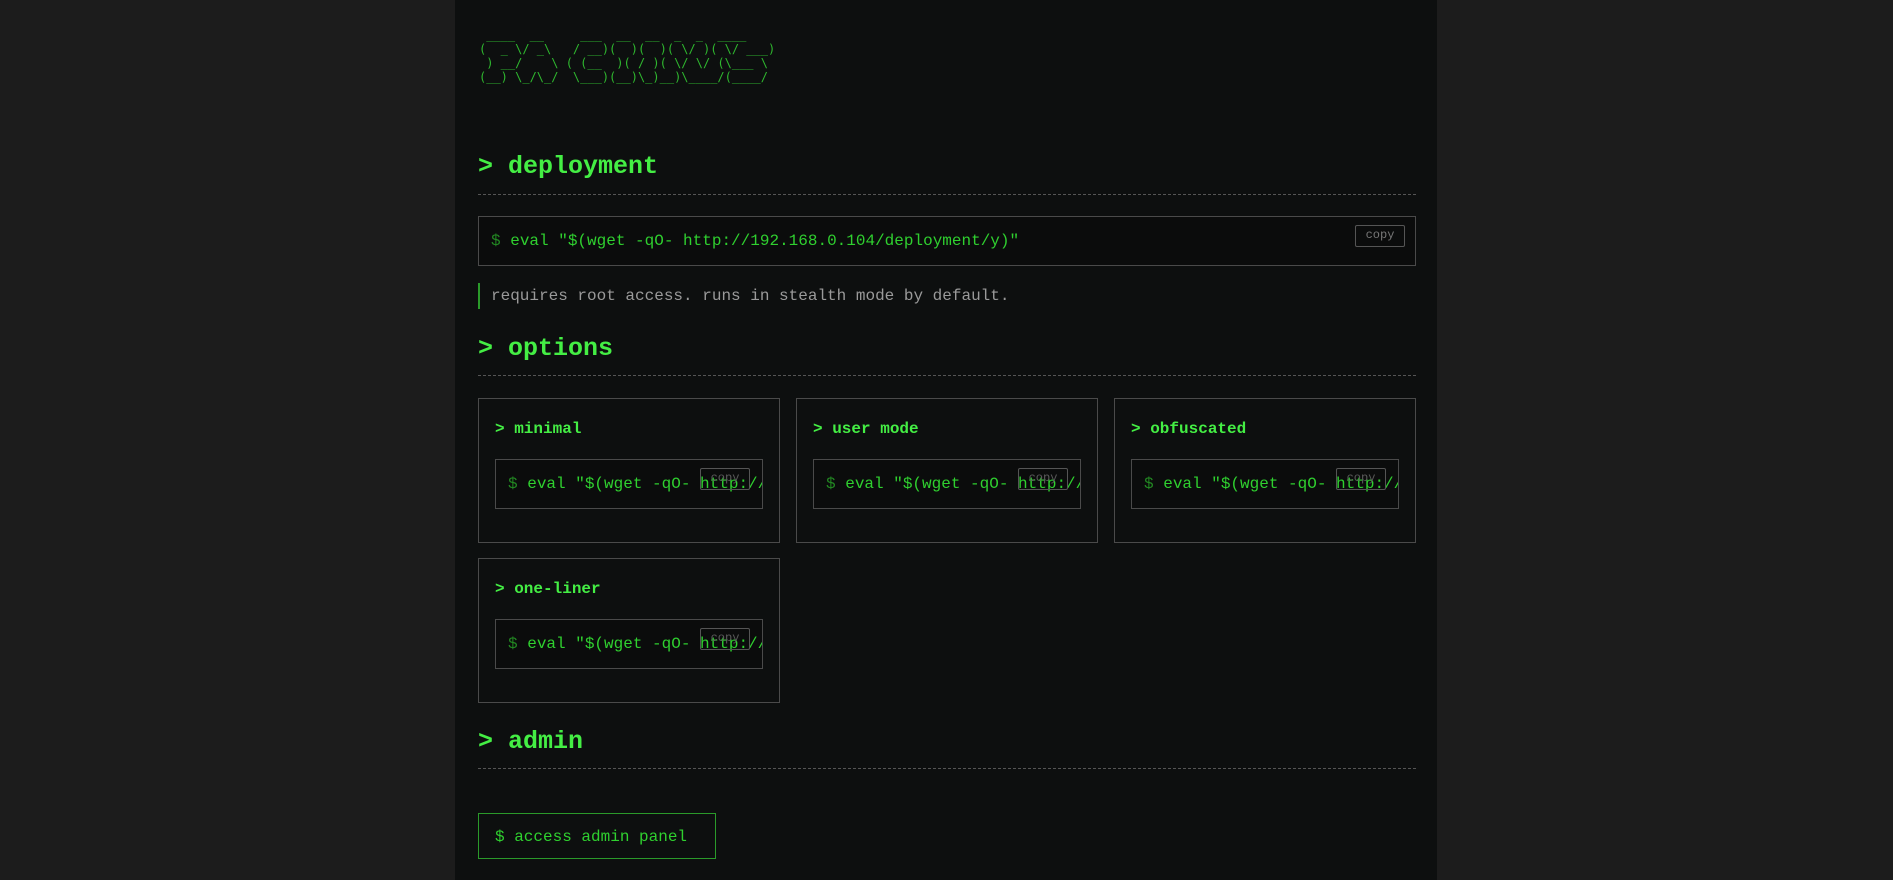 The image size is (1893, 880). I want to click on option-card-title: > minimal, so click(538, 429).